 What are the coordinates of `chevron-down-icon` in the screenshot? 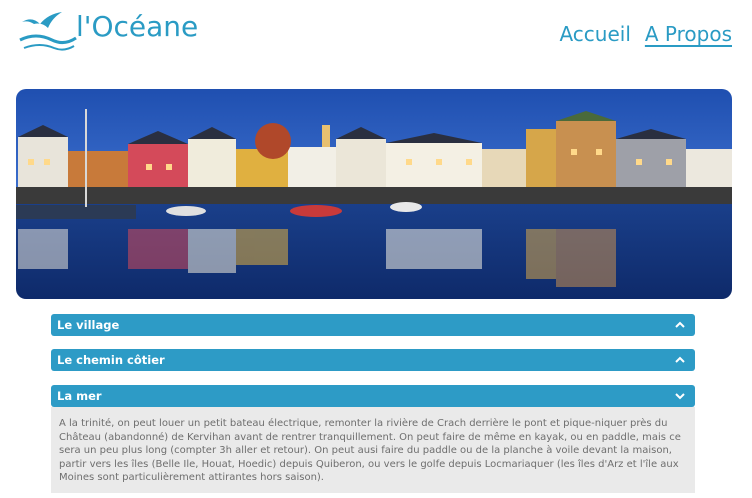 It's located at (680, 396).